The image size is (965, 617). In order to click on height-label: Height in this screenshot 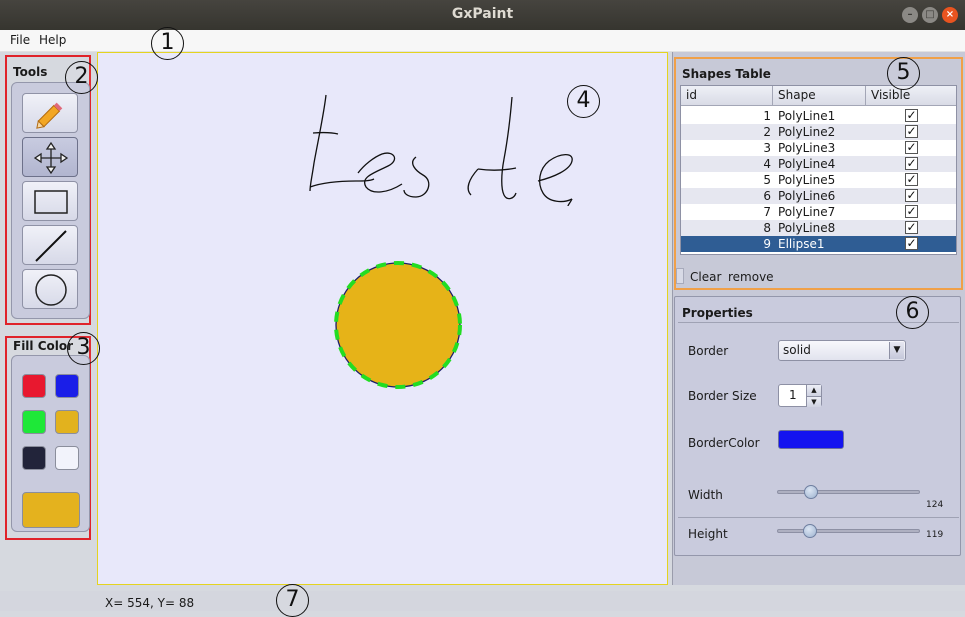, I will do `click(708, 534)`.